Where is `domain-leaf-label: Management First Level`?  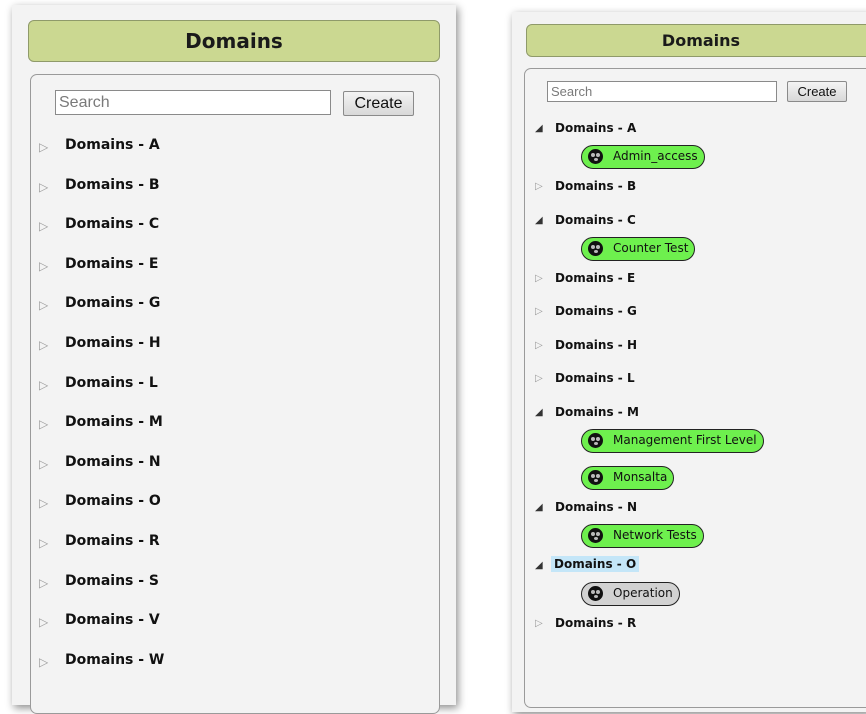
domain-leaf-label: Management First Level is located at coordinates (685, 439).